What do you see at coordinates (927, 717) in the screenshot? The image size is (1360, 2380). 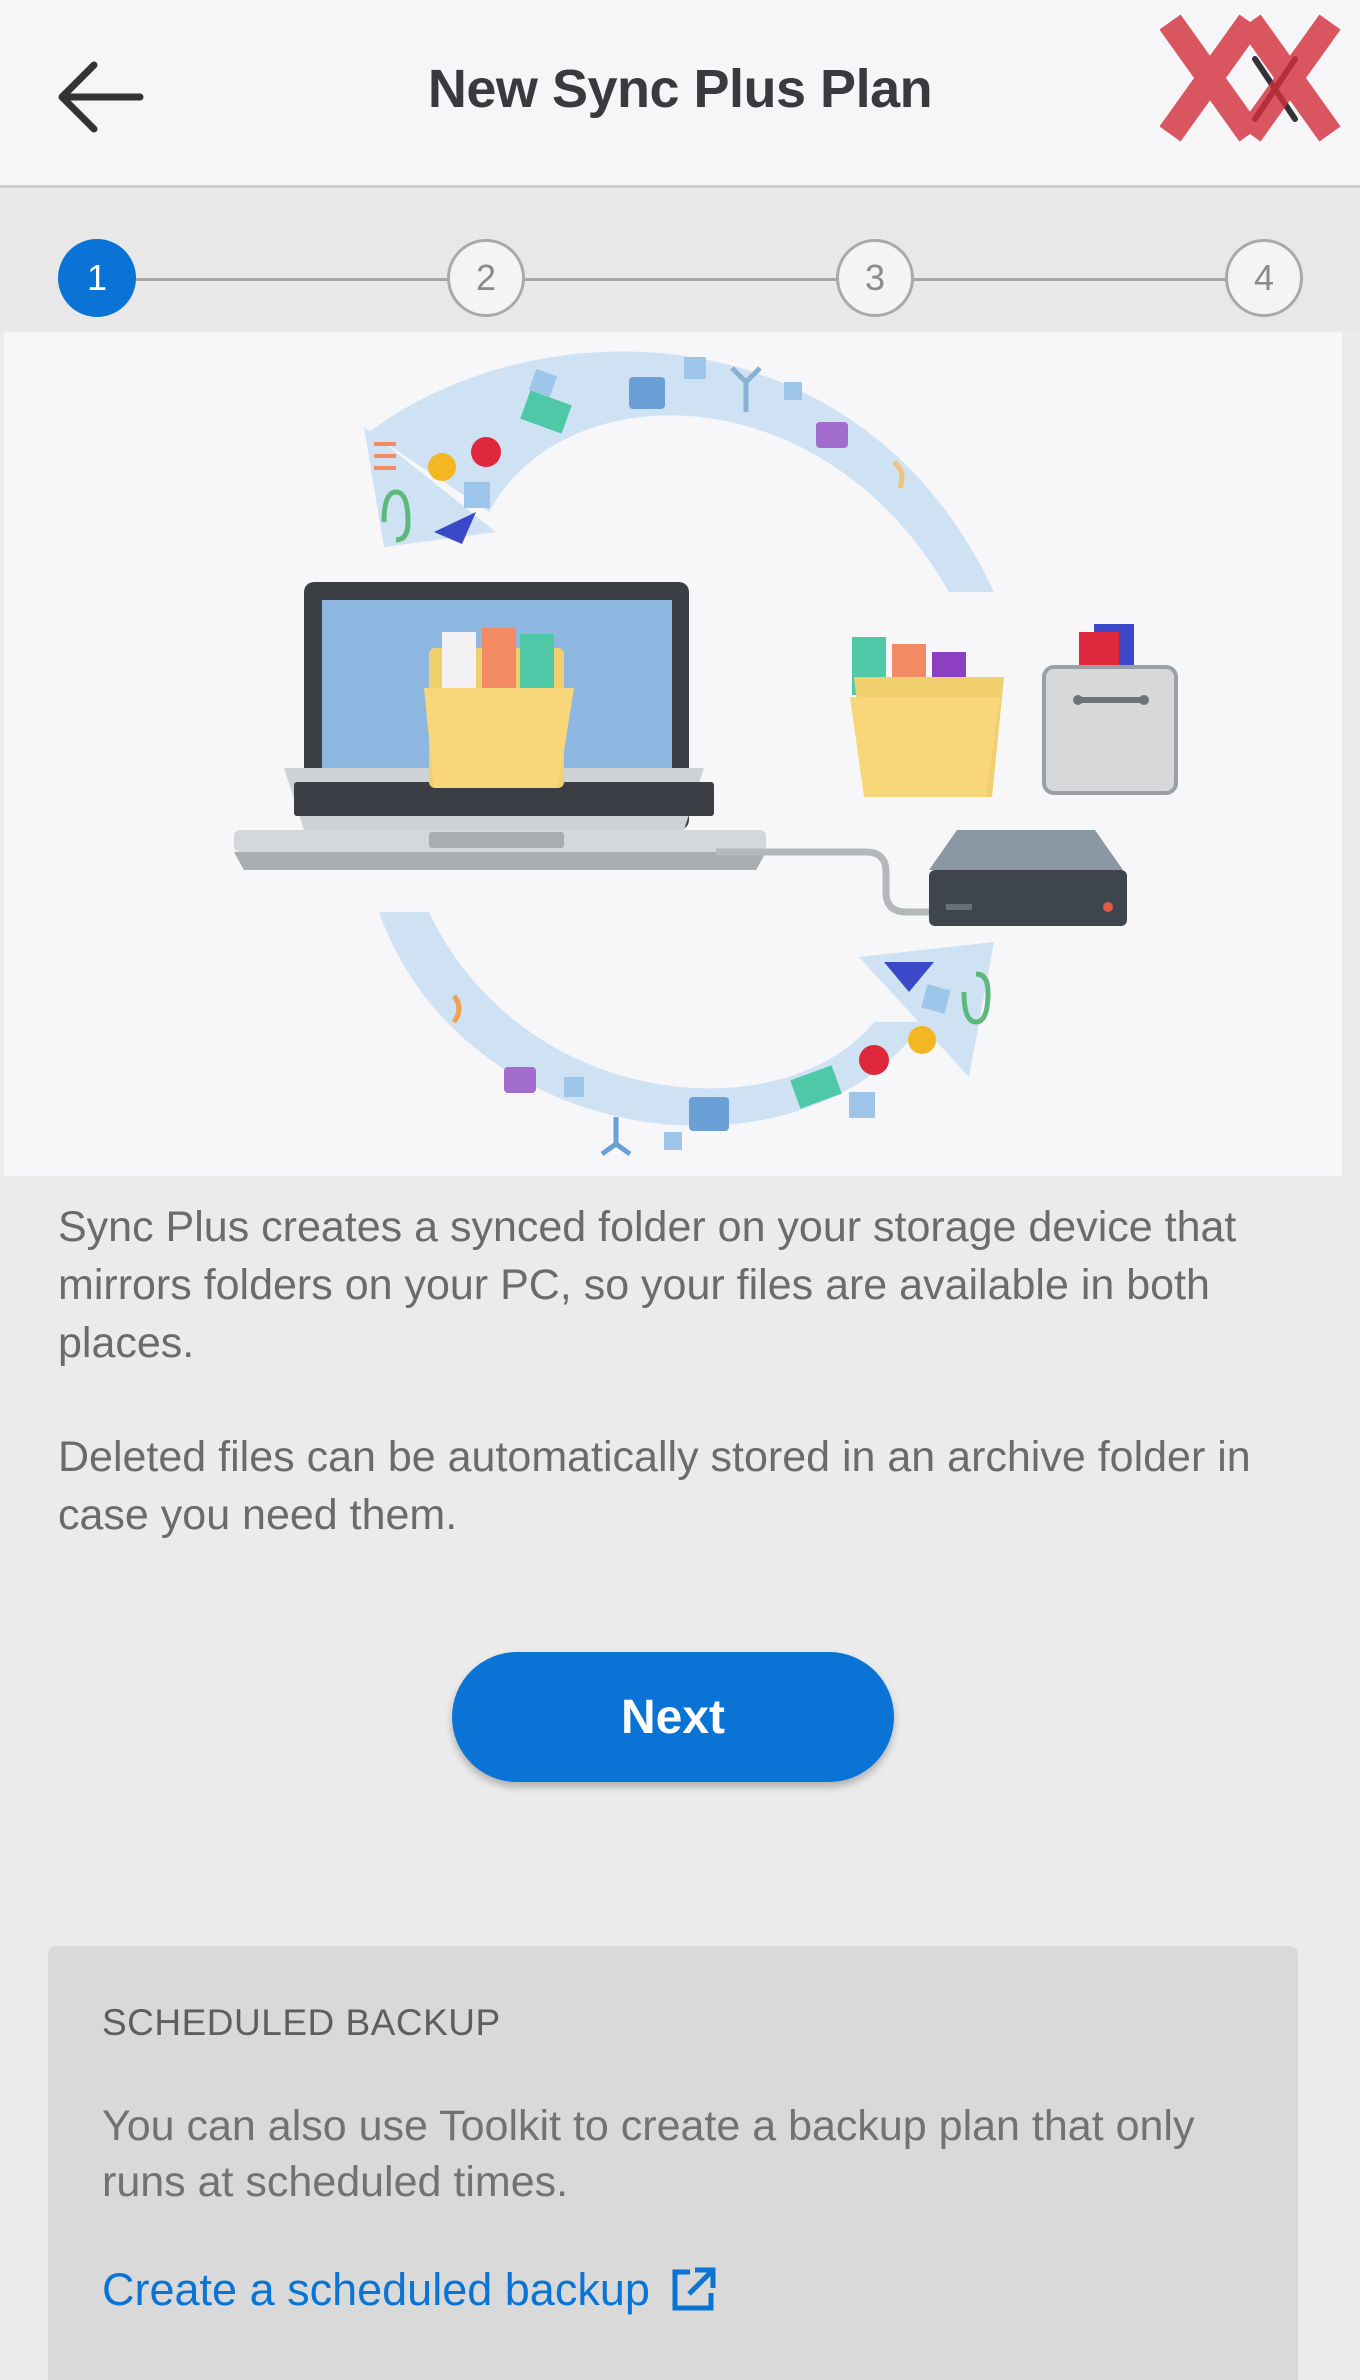 I see `folder-image` at bounding box center [927, 717].